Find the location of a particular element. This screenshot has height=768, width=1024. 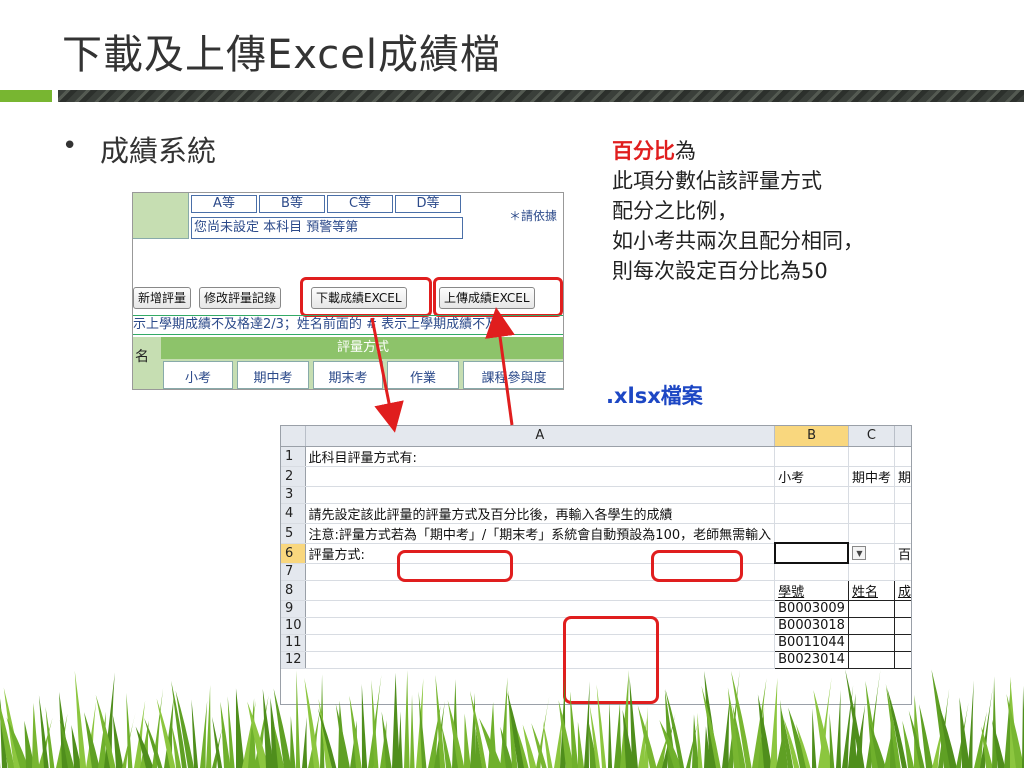

cell-d2: 期末考 is located at coordinates (902, 476).